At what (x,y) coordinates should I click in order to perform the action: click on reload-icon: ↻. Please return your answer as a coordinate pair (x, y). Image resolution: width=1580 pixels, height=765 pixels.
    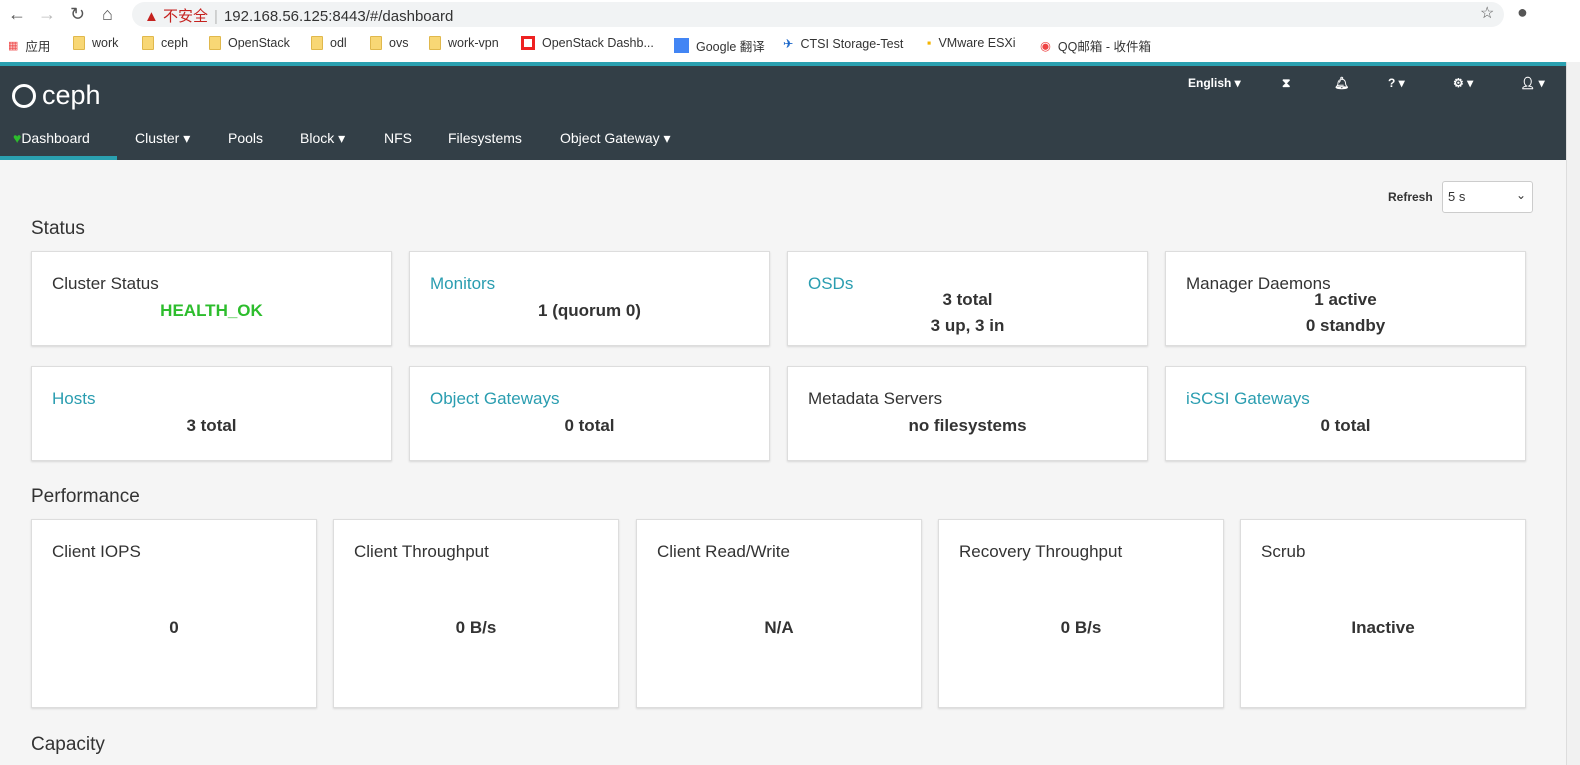
    Looking at the image, I should click on (77, 14).